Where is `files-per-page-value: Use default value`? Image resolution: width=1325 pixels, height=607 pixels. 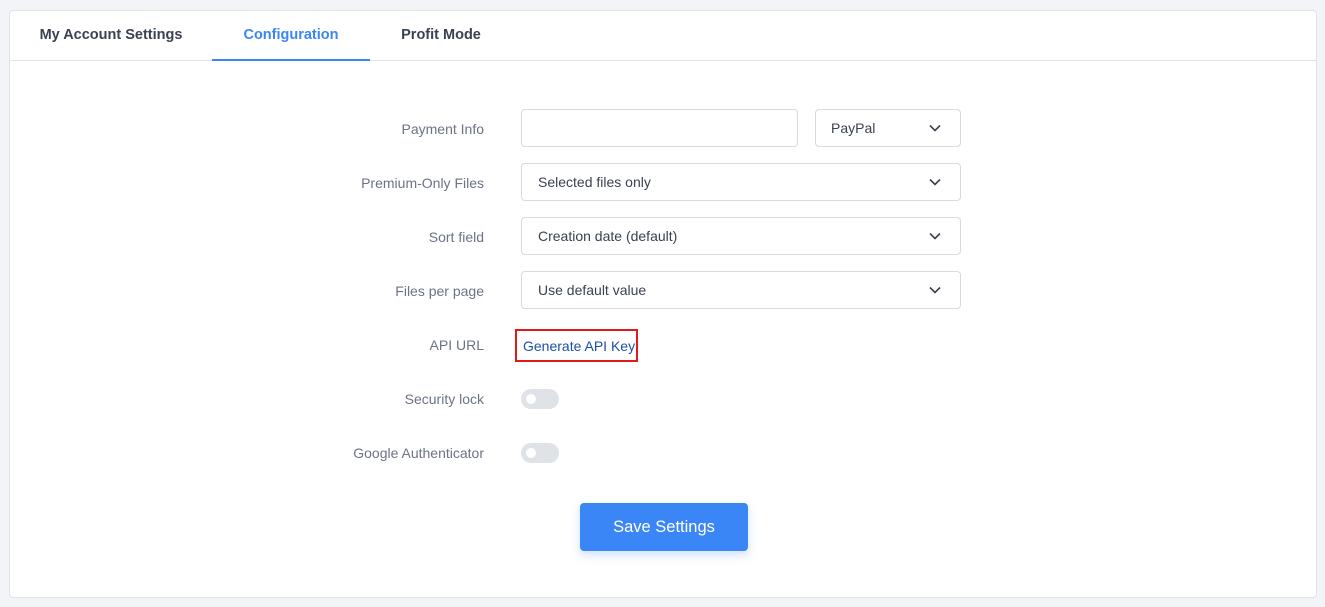
files-per-page-value: Use default value is located at coordinates (592, 290).